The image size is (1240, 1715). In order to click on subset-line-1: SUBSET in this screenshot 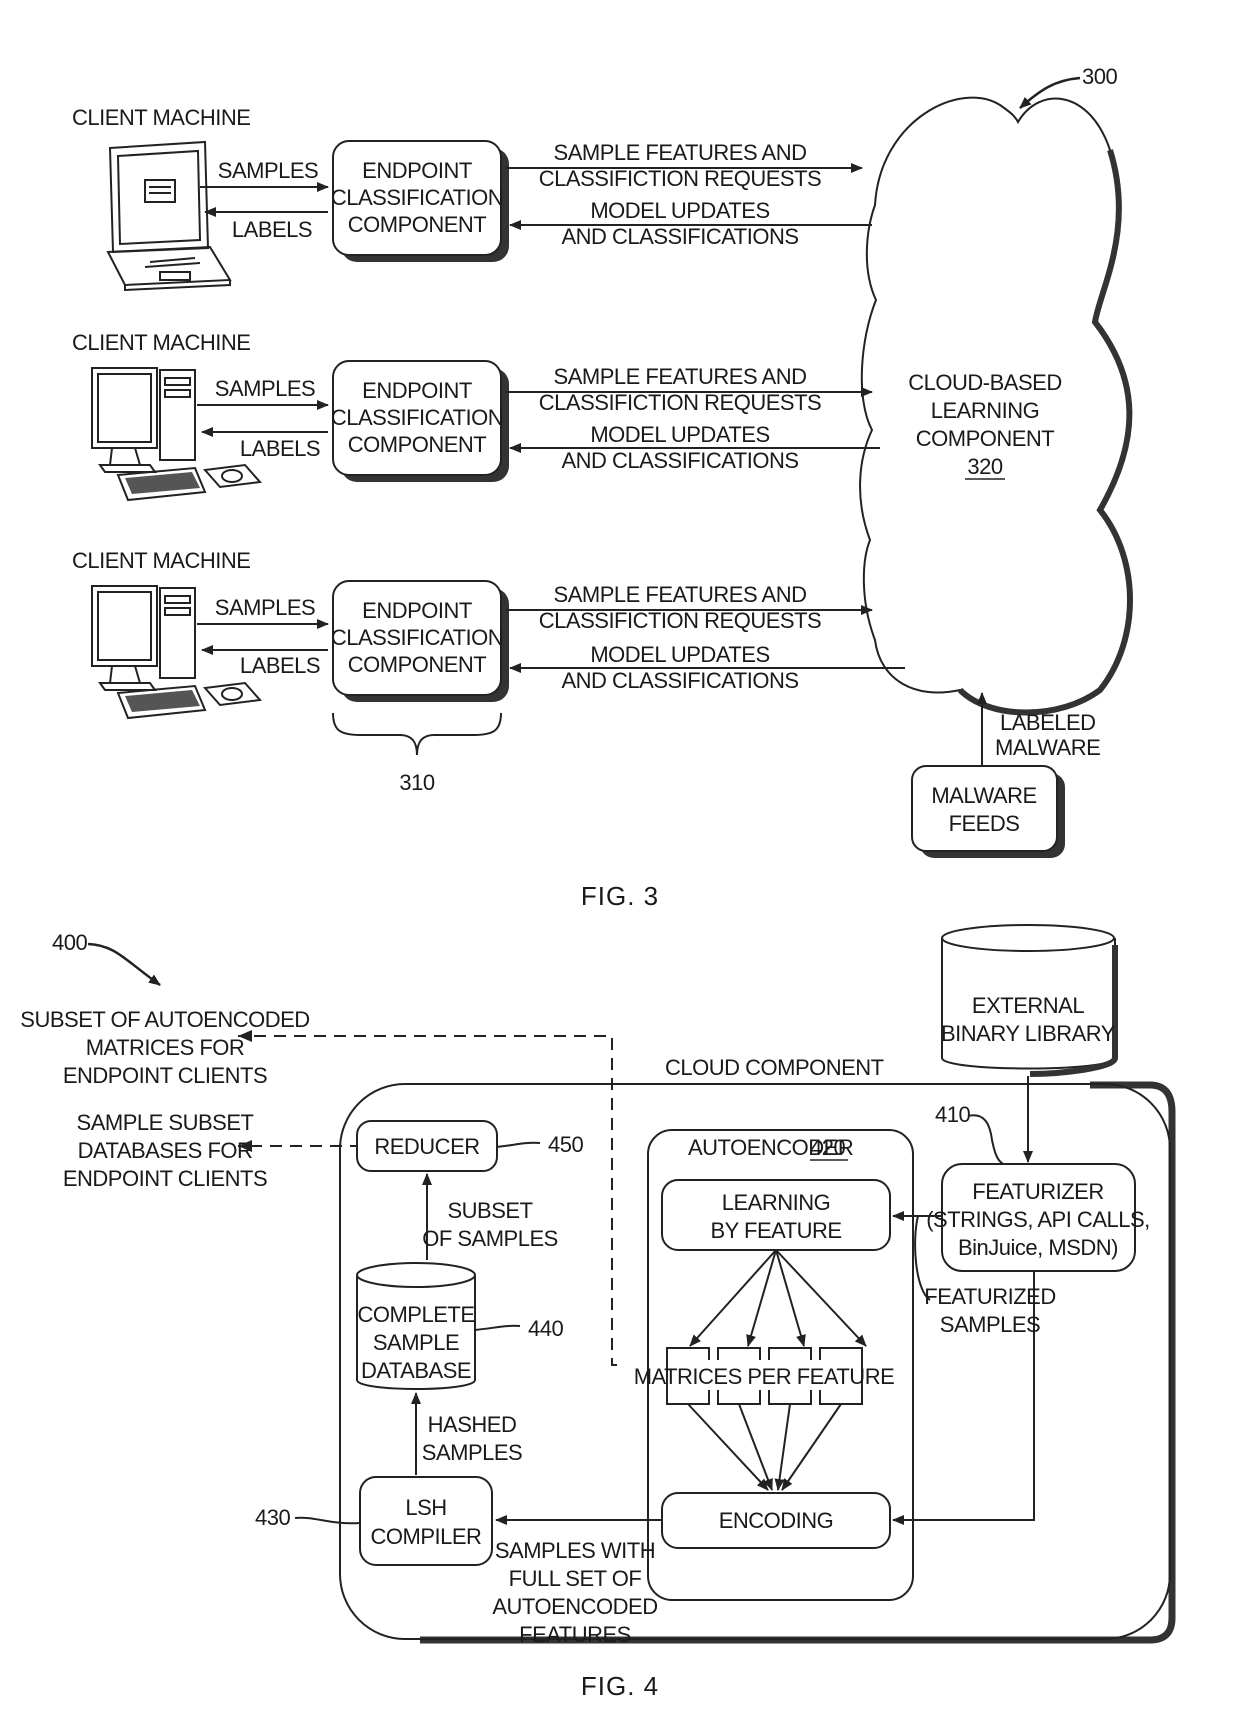, I will do `click(489, 1210)`.